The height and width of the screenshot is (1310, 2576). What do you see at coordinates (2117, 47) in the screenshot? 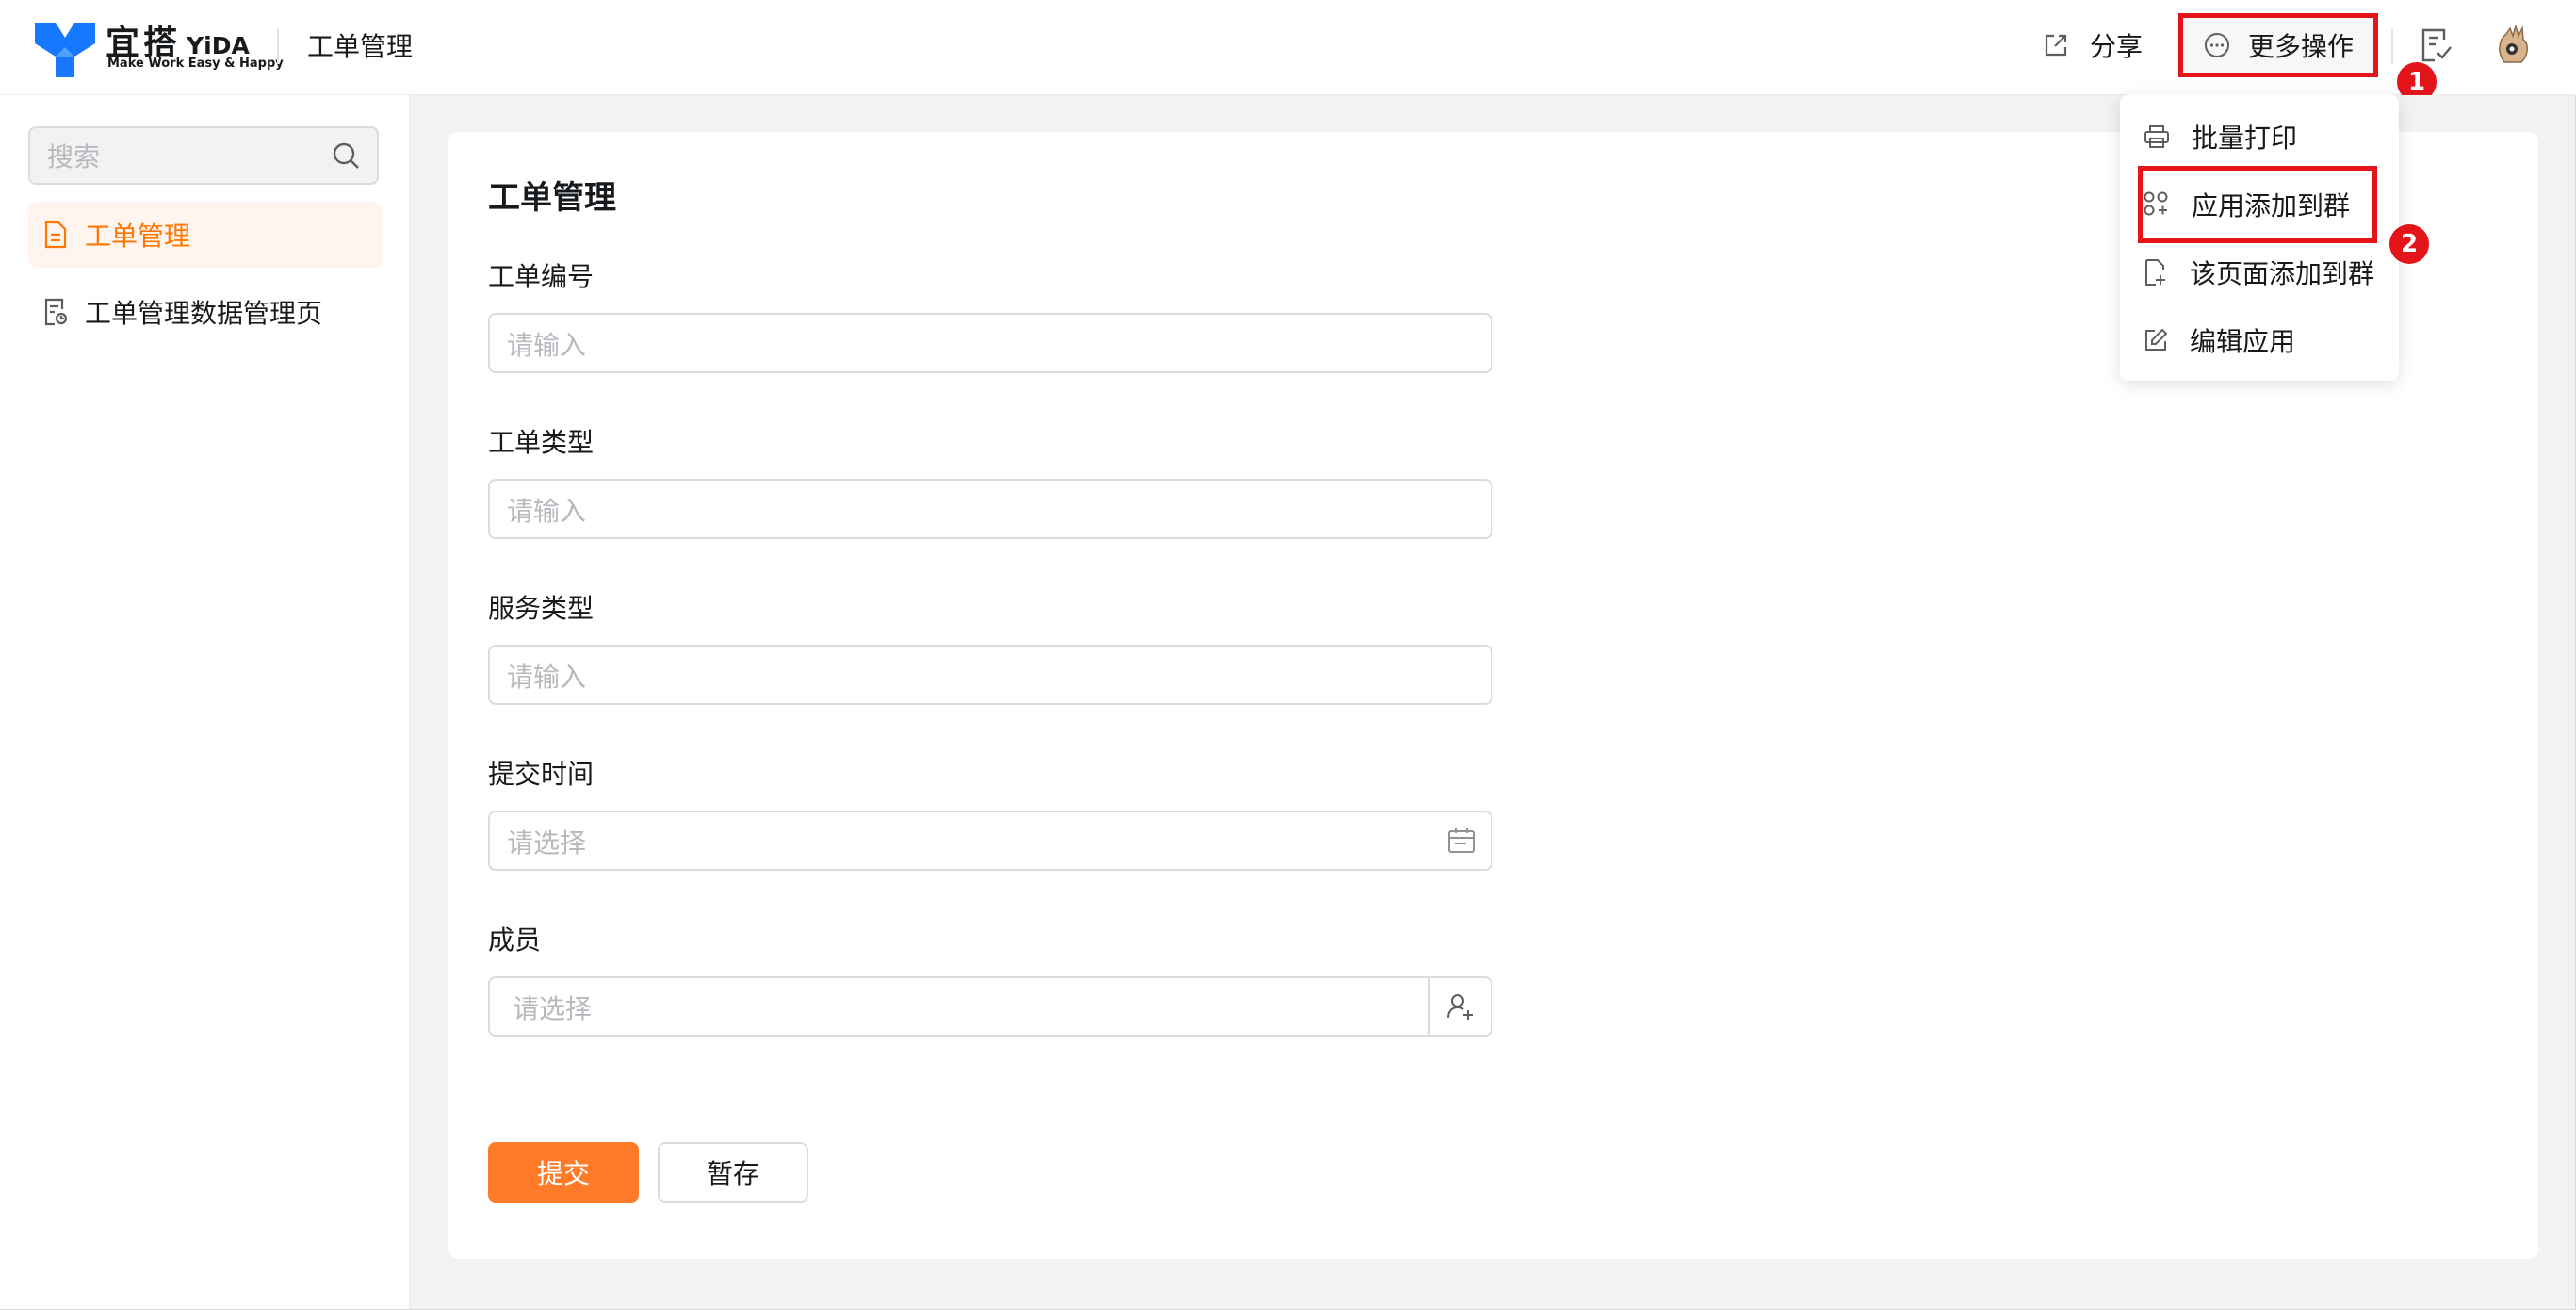
I see `share-label: 分享` at bounding box center [2117, 47].